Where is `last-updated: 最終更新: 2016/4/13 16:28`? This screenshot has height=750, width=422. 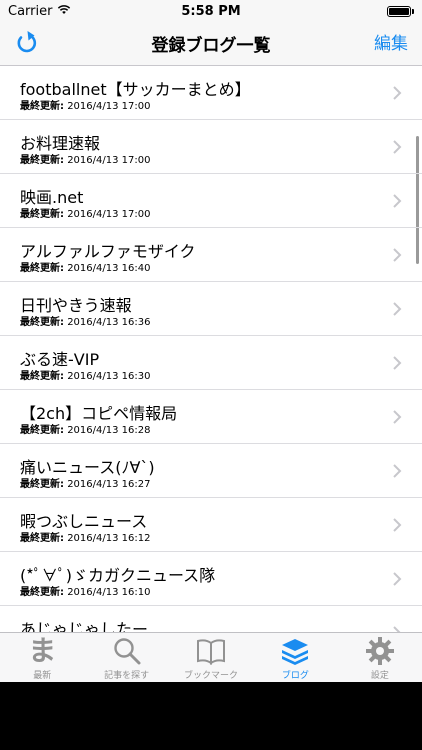 last-updated: 最終更新: 2016/4/13 16:28 is located at coordinates (85, 428).